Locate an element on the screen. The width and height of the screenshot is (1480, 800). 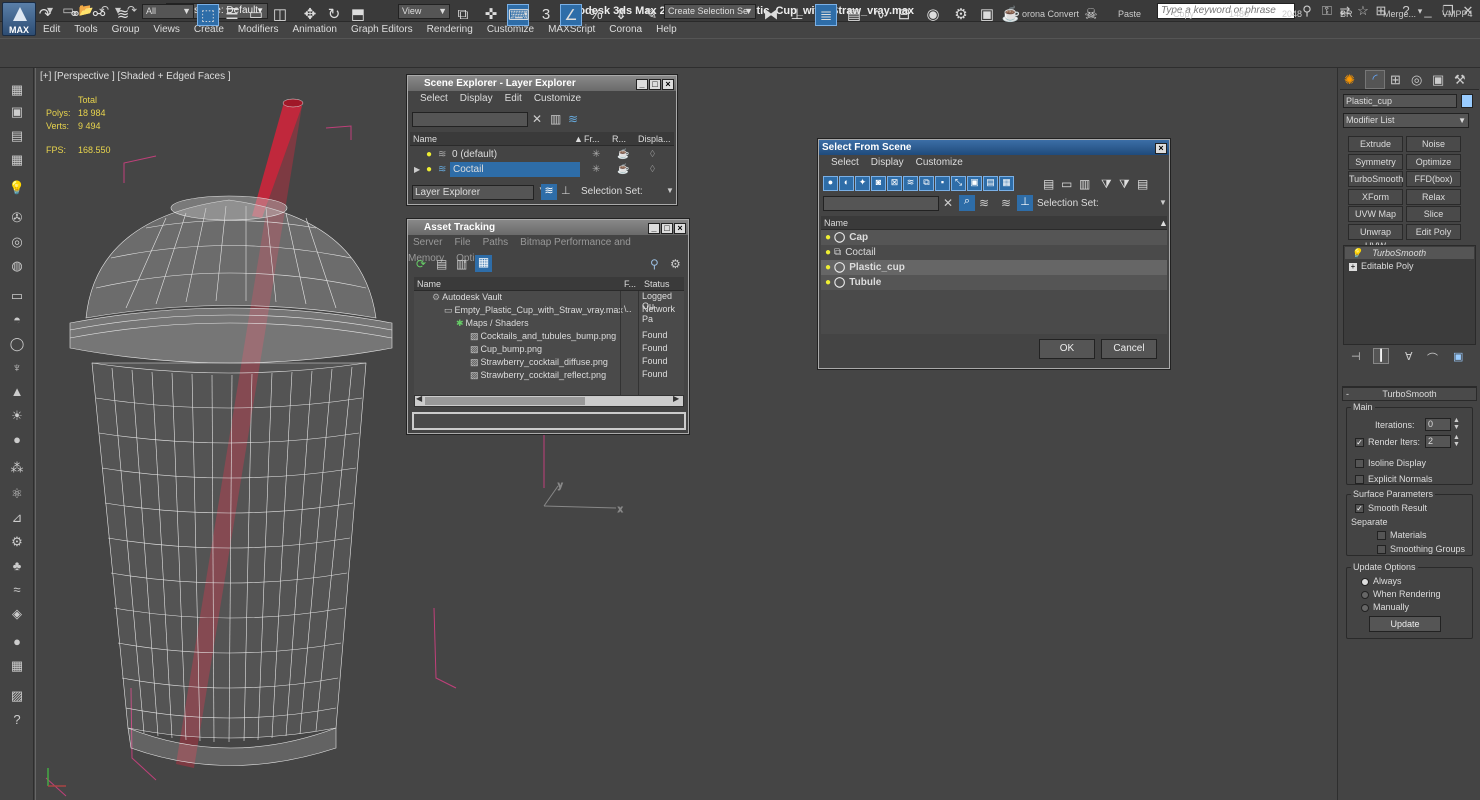
app-menu-button: MAX is located at coordinates (19, 19).